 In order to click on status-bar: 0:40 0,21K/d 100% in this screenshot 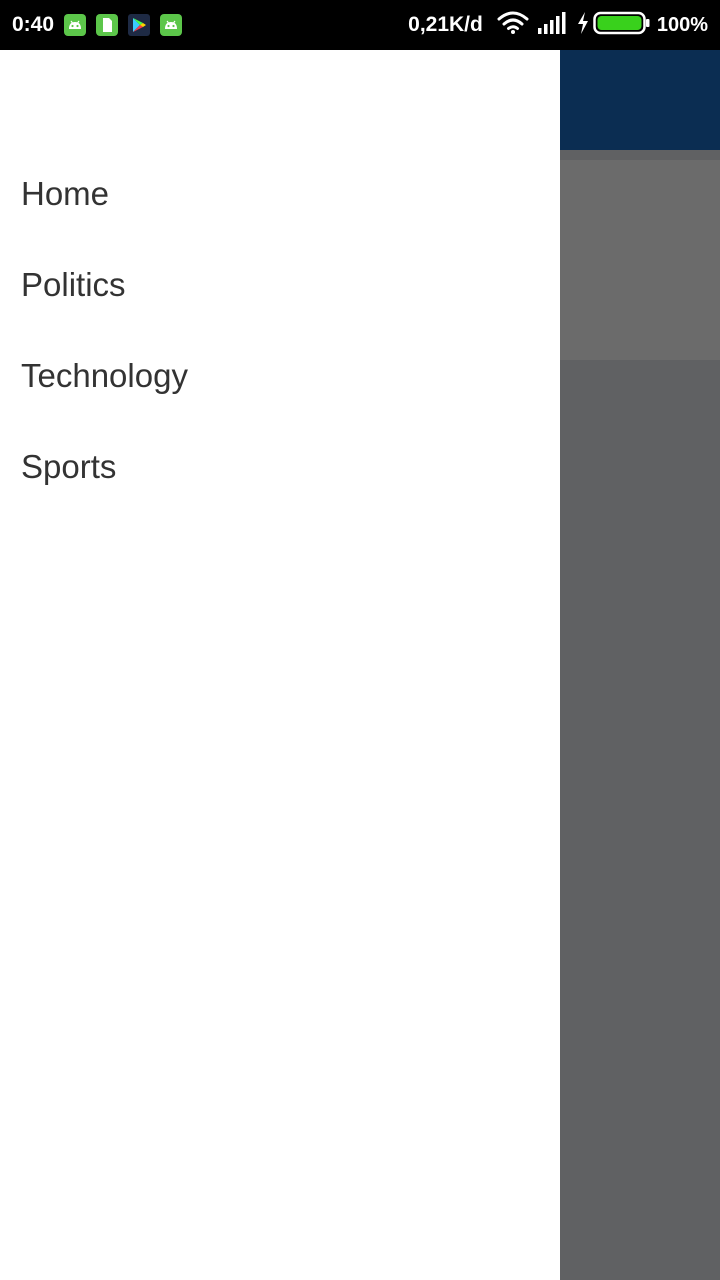, I will do `click(360, 25)`.